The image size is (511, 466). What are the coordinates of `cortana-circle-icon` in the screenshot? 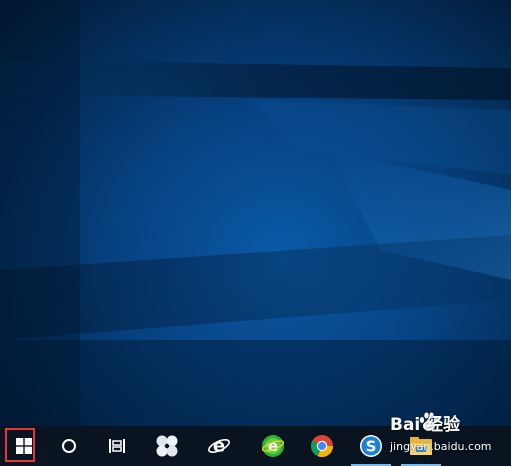 It's located at (69, 446).